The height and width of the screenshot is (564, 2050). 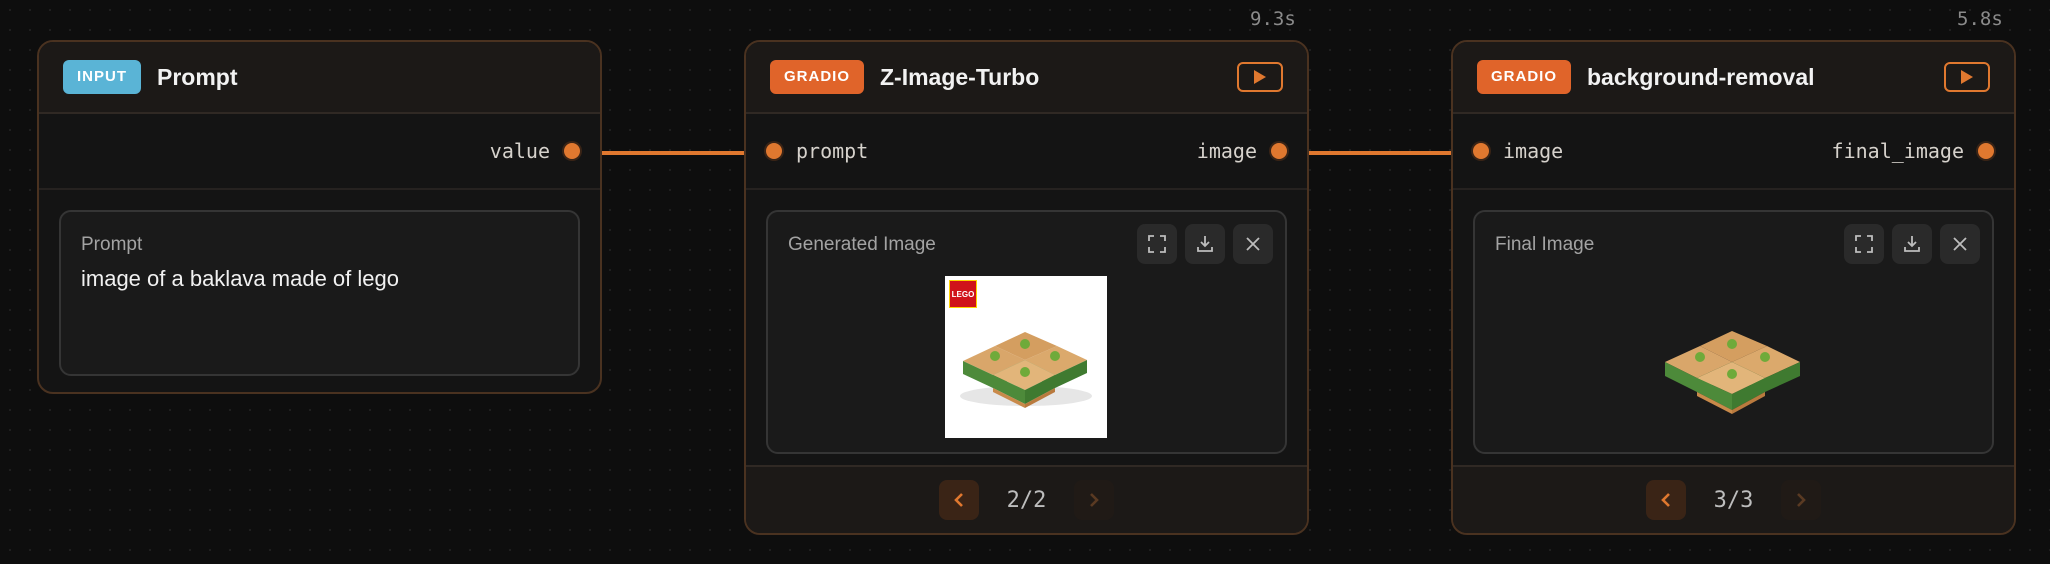 I want to click on generated-image: LEGO, so click(x=1026, y=357).